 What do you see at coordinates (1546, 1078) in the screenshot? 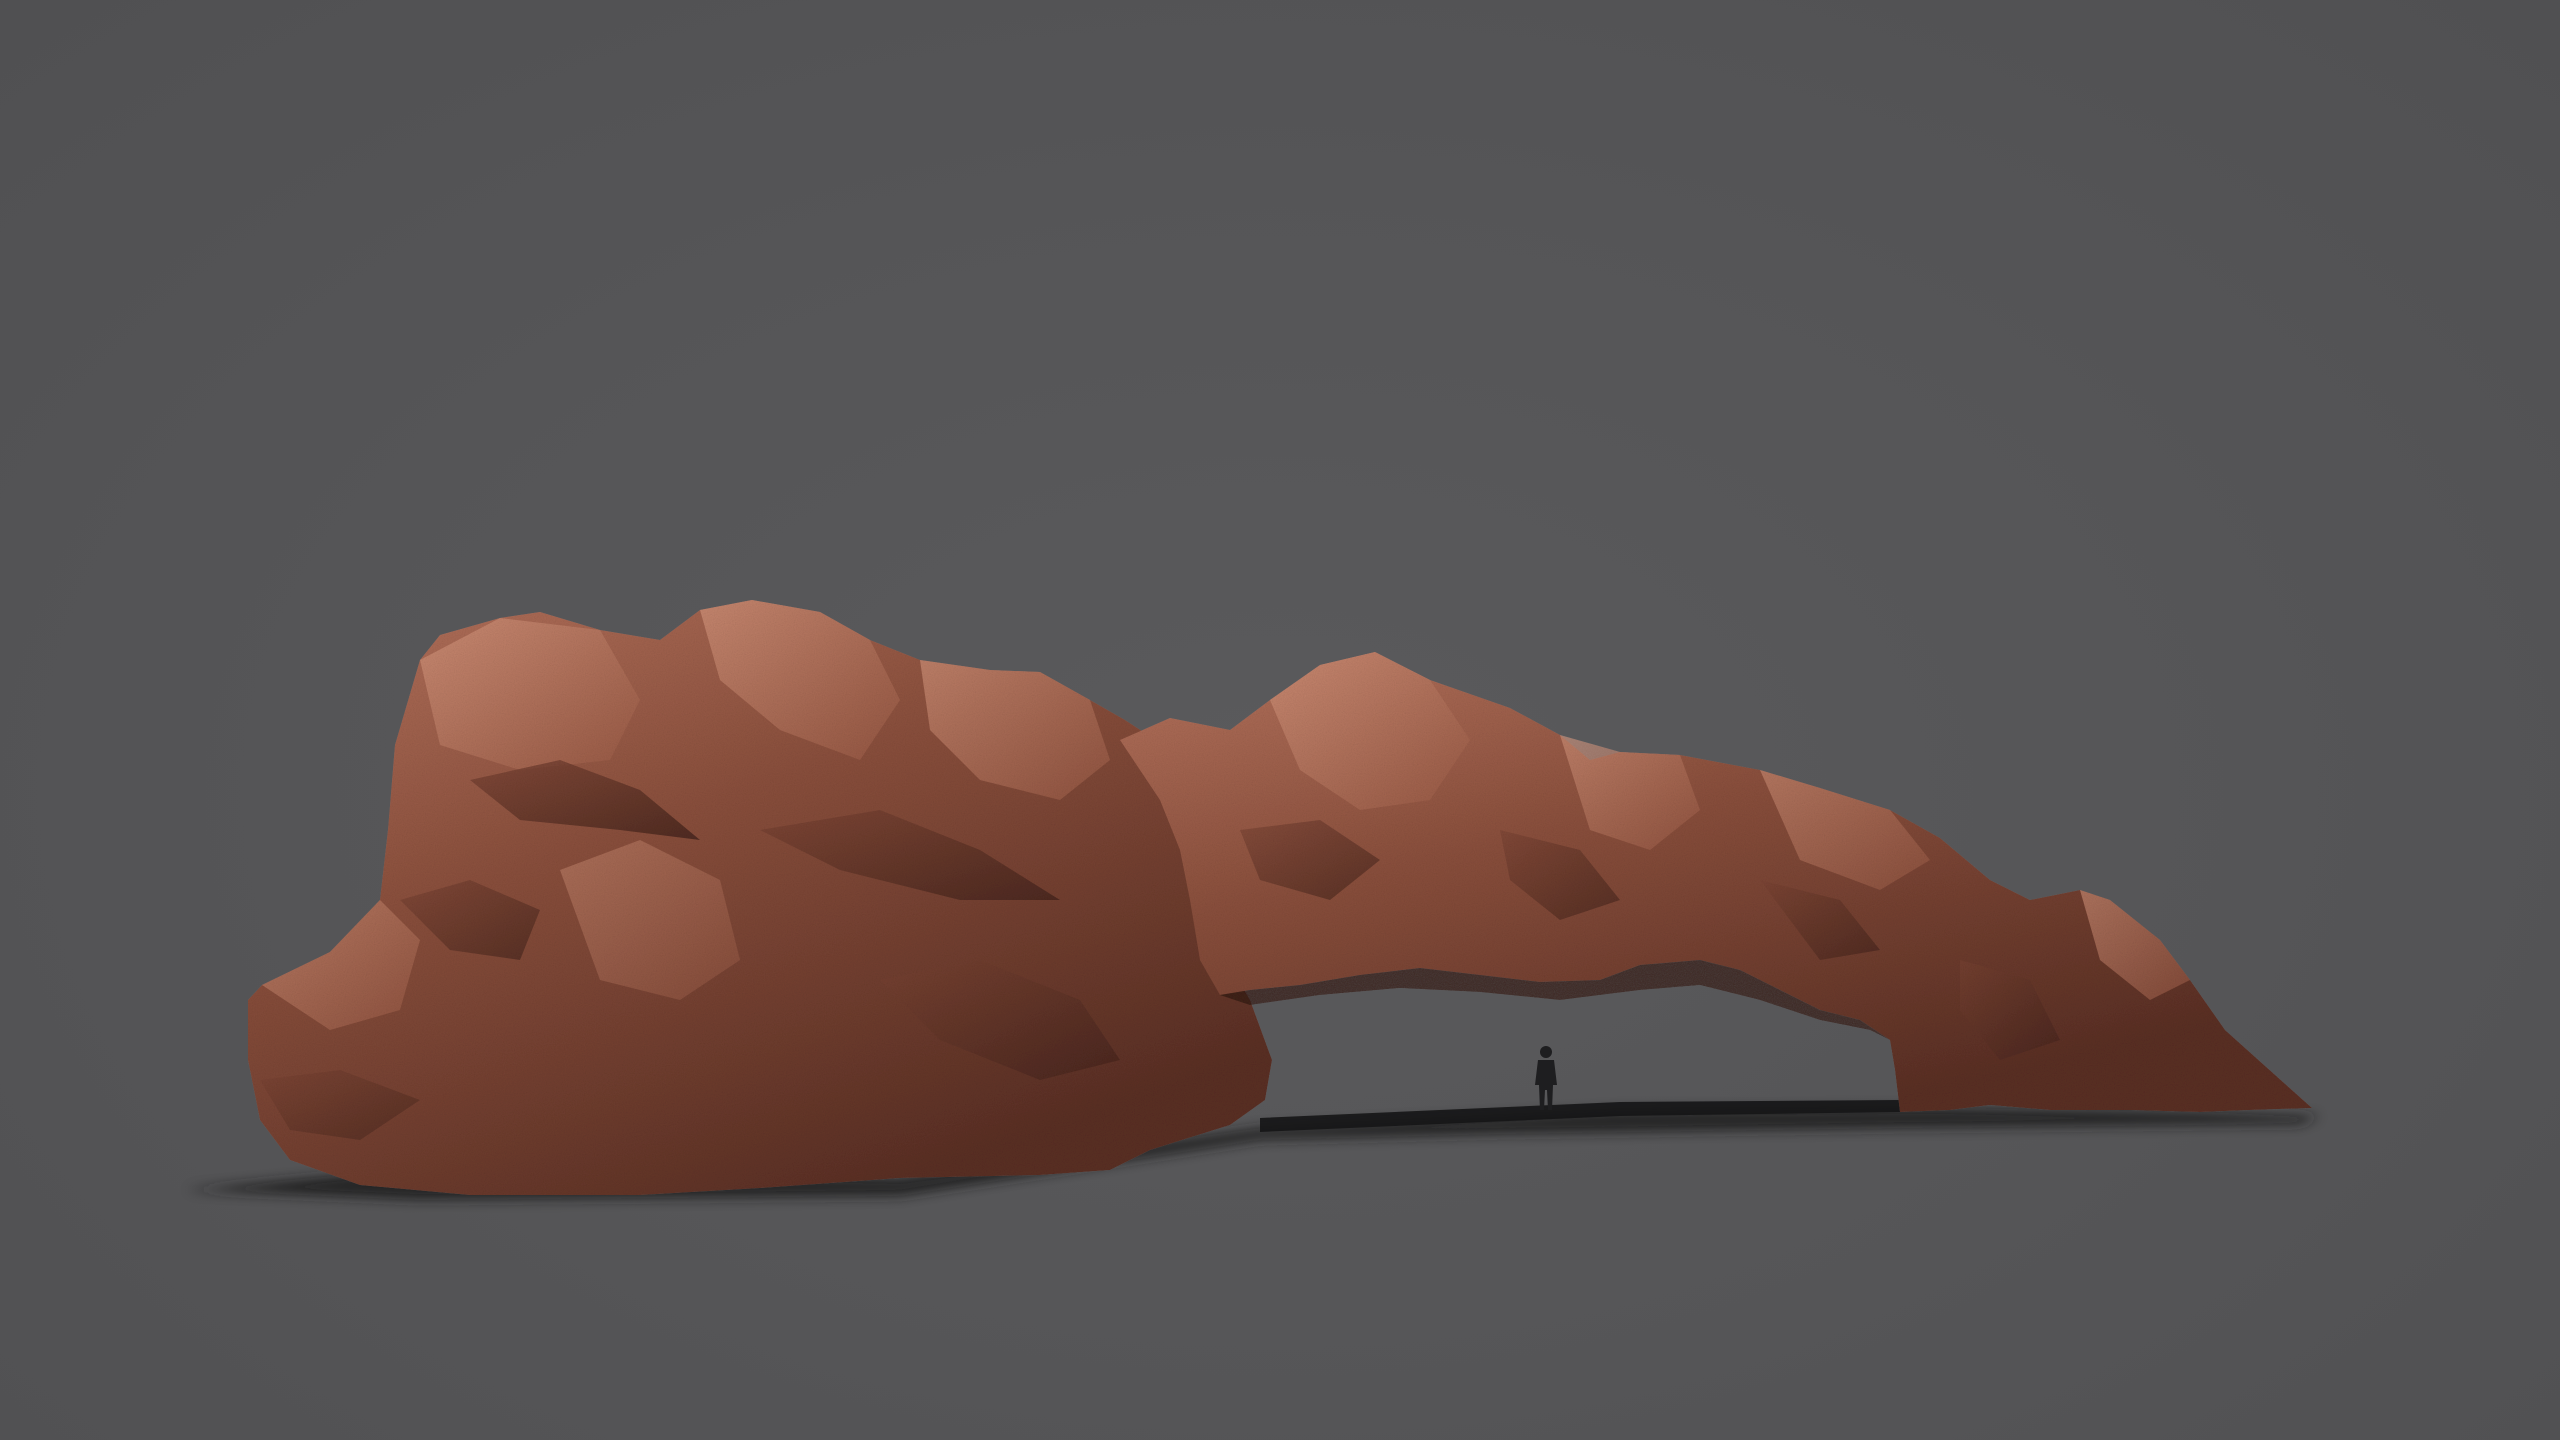
I see `human-figure-scale-reference` at bounding box center [1546, 1078].